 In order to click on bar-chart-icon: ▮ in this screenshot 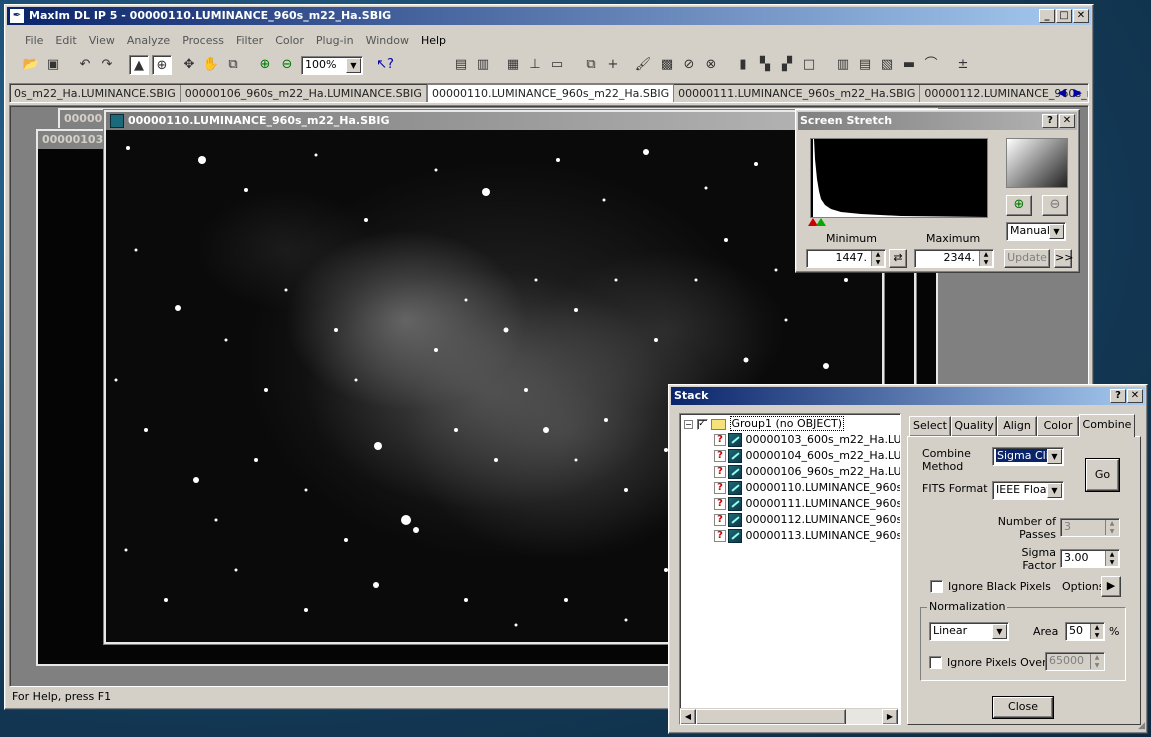, I will do `click(743, 65)`.